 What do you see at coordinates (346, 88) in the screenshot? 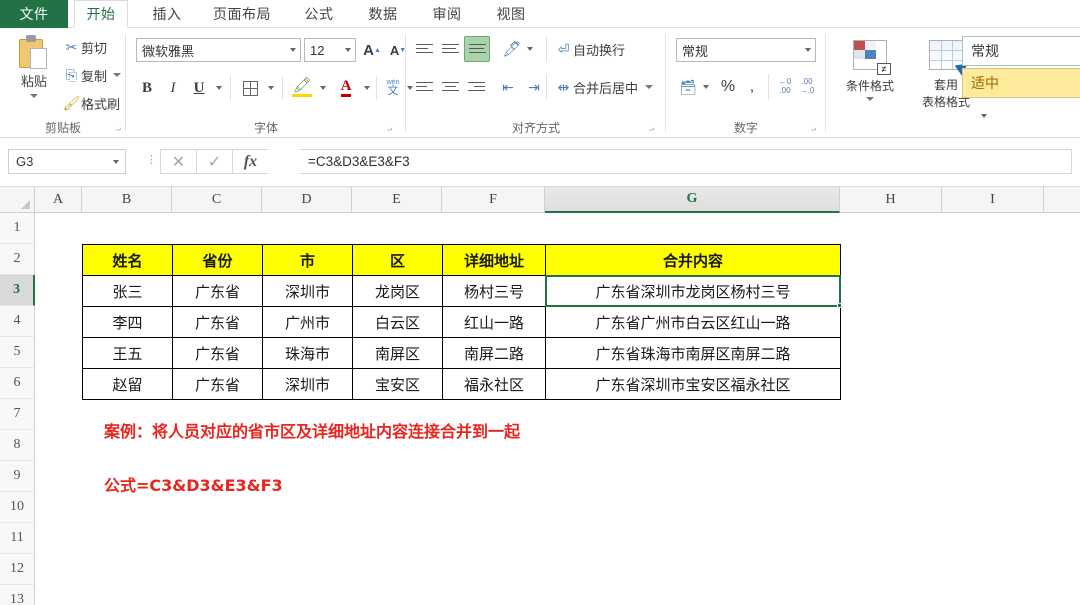
I see `font-color-button: A` at bounding box center [346, 88].